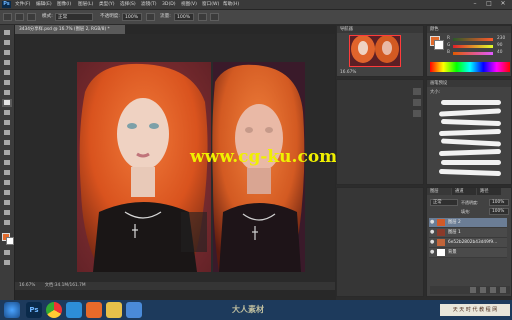 The image size is (512, 320). What do you see at coordinates (439, 45) in the screenshot?
I see `panel-background-swatch` at bounding box center [439, 45].